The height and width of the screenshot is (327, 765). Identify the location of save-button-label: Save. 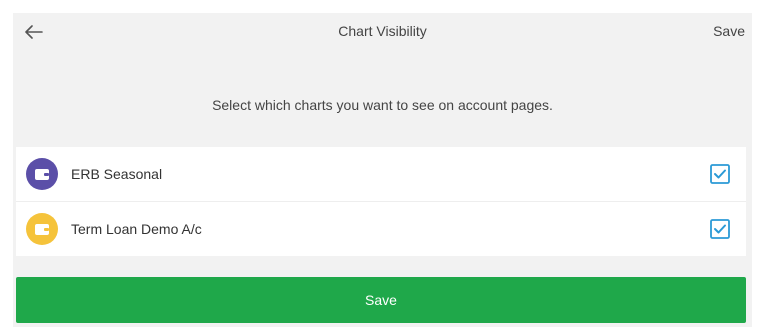
(381, 300).